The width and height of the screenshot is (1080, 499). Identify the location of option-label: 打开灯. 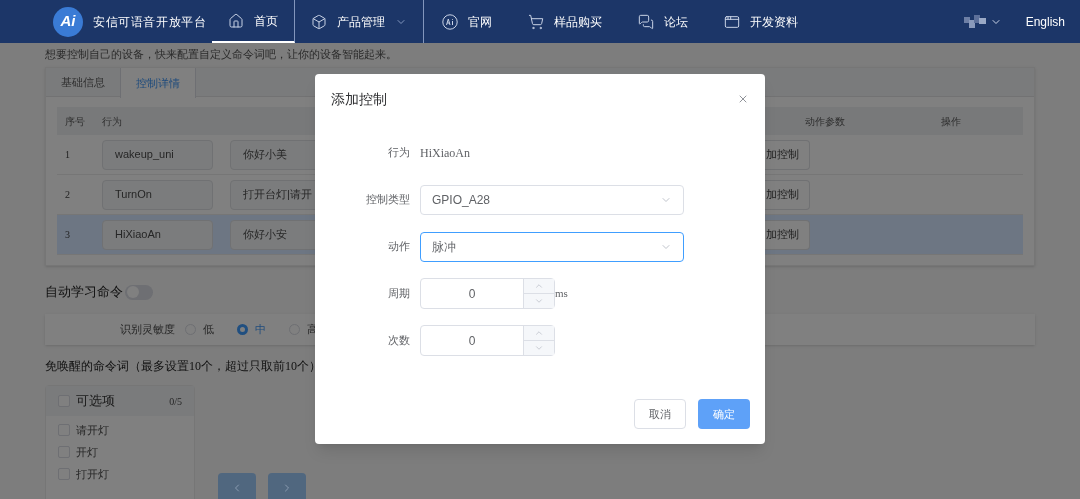
(92, 474).